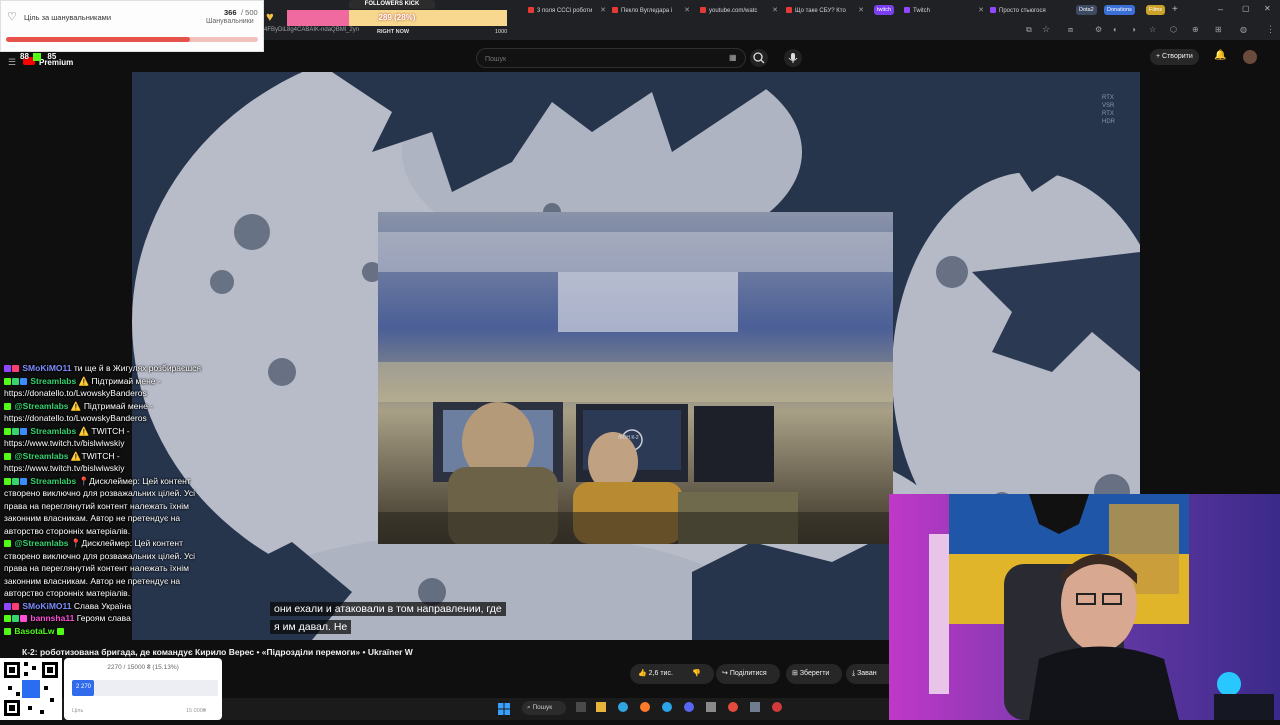  Describe the element at coordinates (1133, 29) in the screenshot. I see `toolbar-extension-icon: ◑` at that location.